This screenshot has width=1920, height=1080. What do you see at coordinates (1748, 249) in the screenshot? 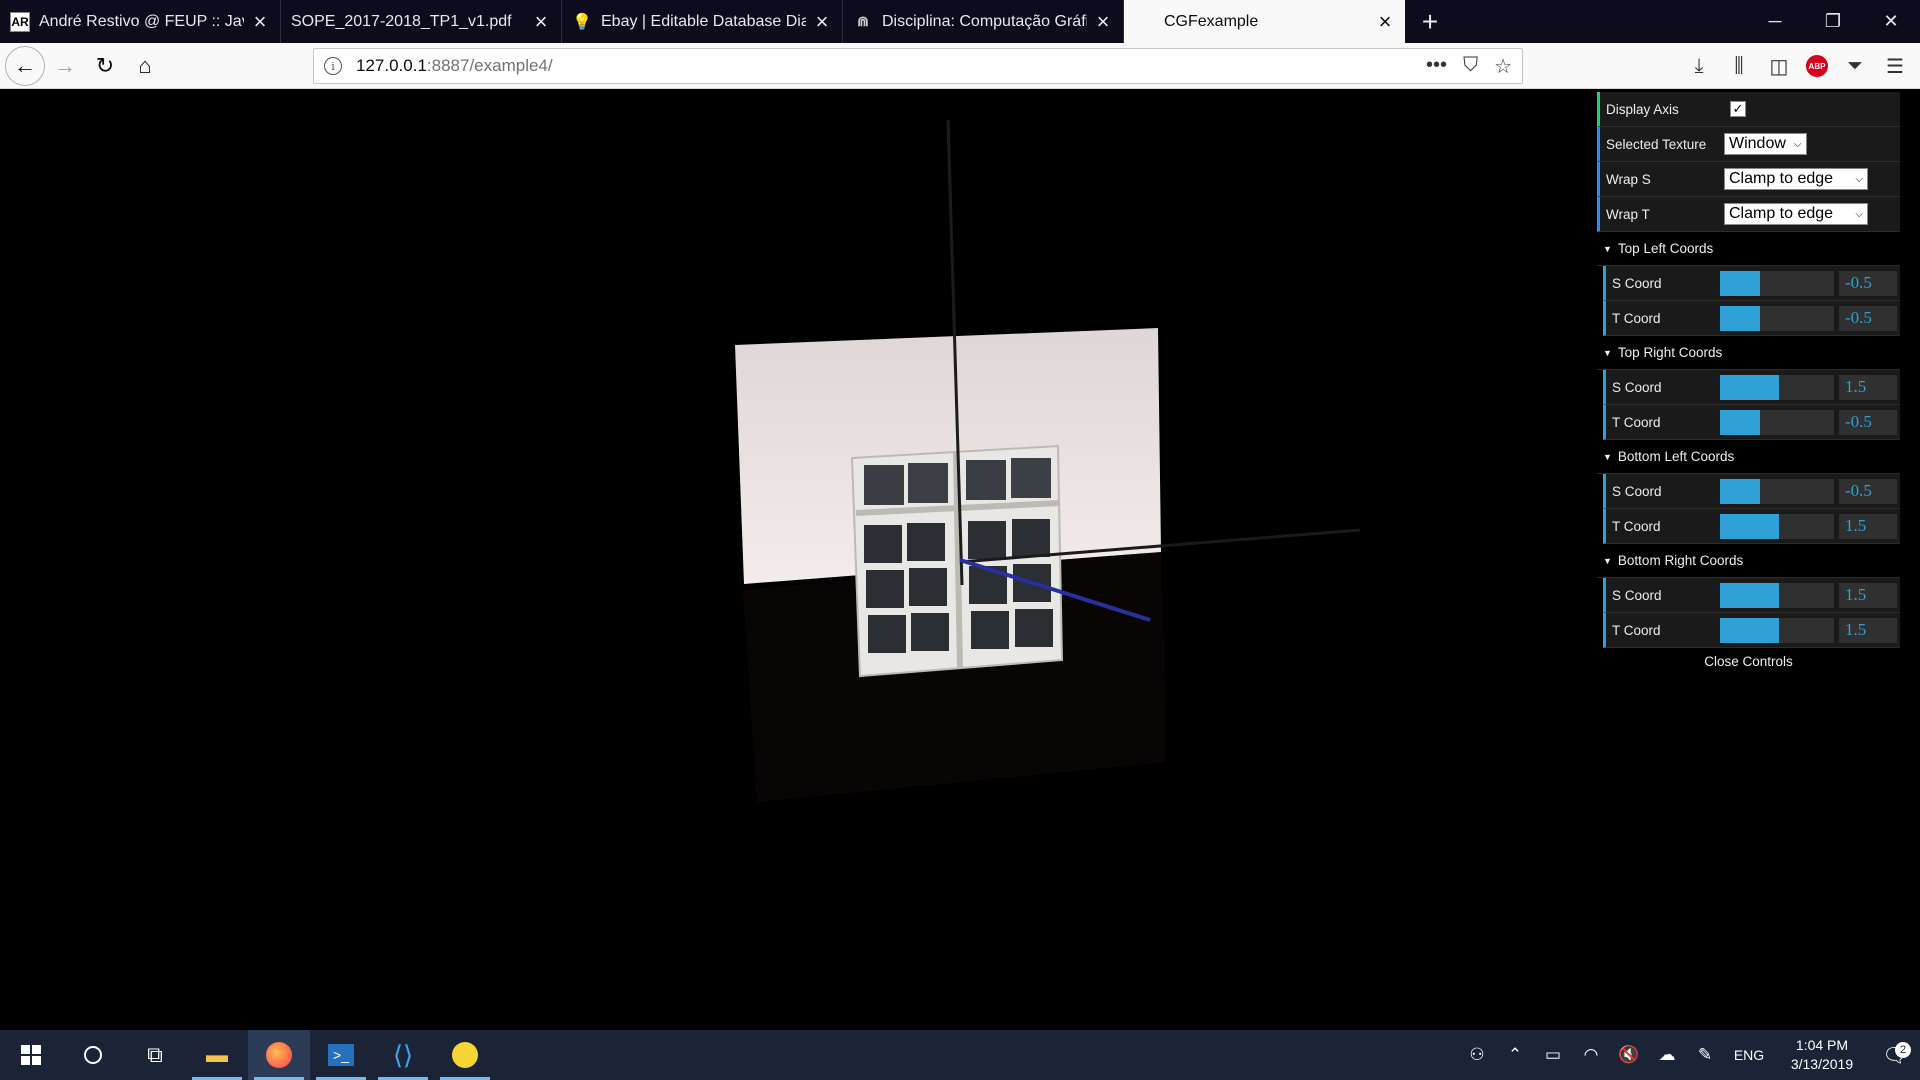
I see `folder-title: ▼ Top Left Coords` at bounding box center [1748, 249].